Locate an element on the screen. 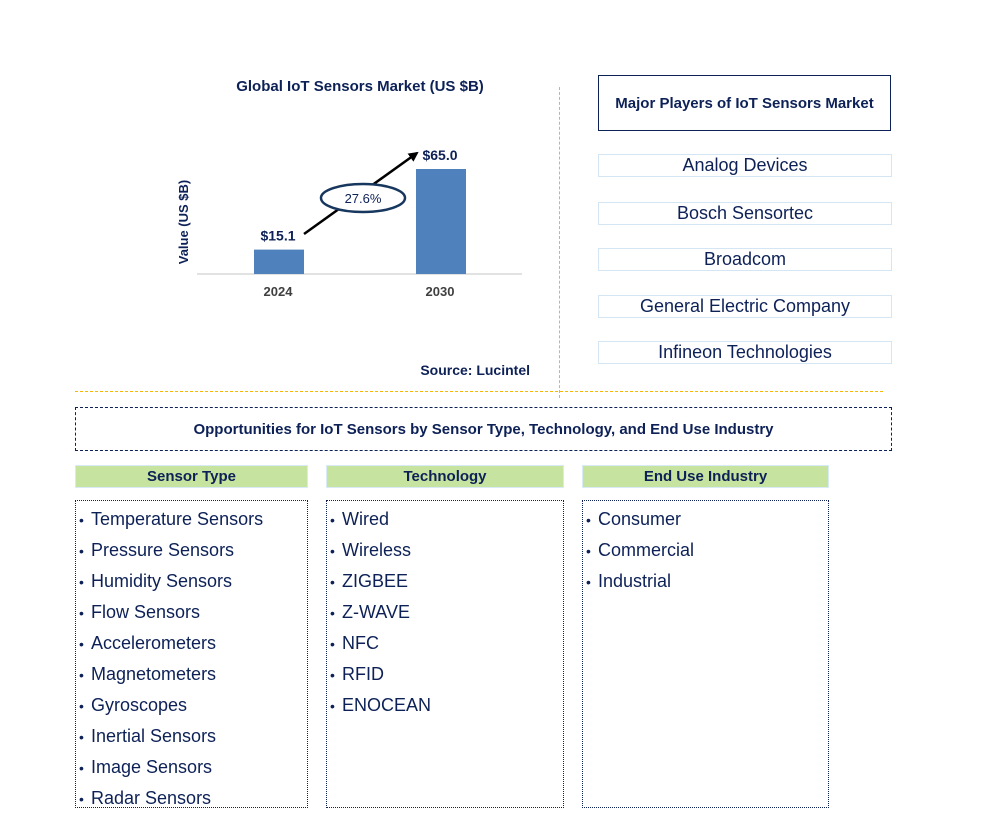  list-item-label: Commercial is located at coordinates (646, 550).